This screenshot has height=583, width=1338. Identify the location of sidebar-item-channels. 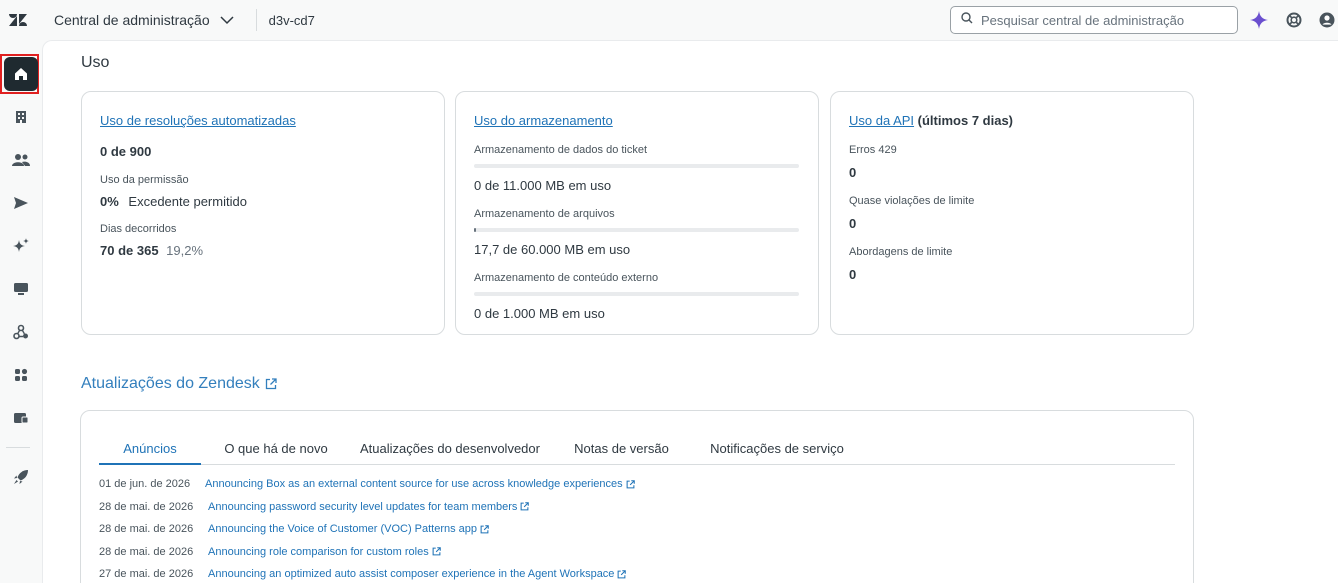
(21, 203).